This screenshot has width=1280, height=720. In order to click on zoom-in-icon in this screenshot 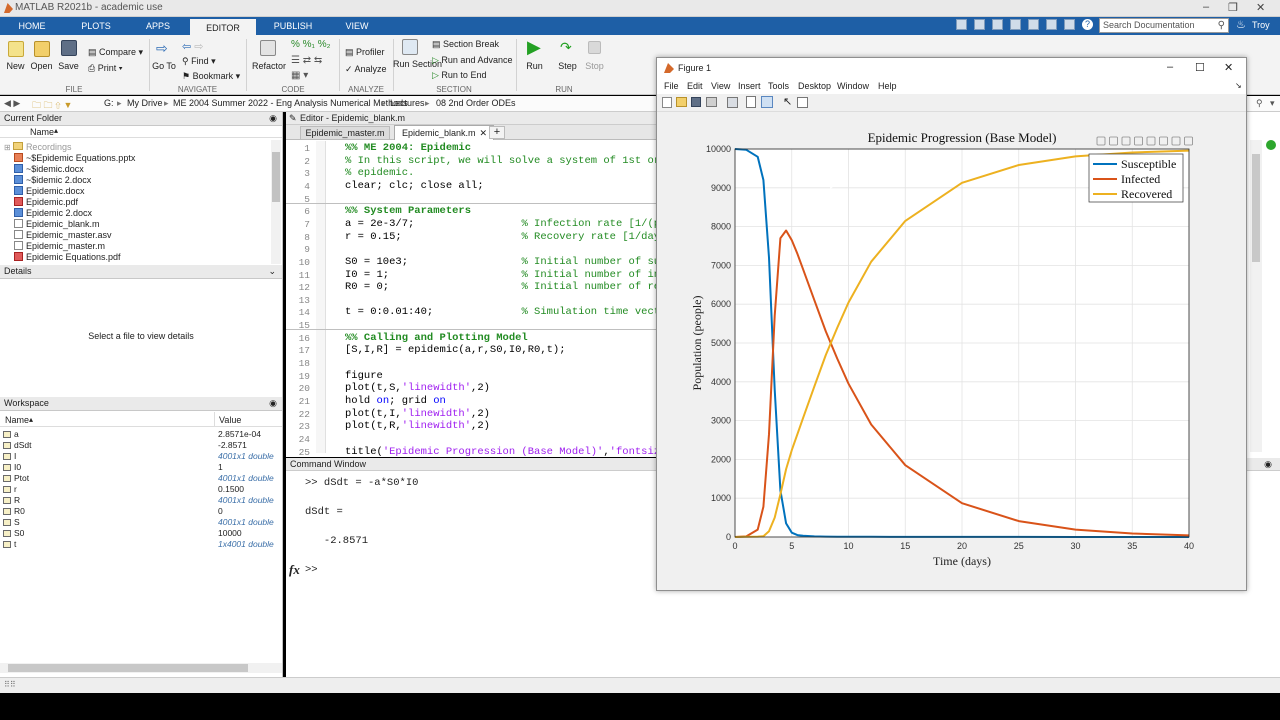, I will do `click(1163, 141)`.